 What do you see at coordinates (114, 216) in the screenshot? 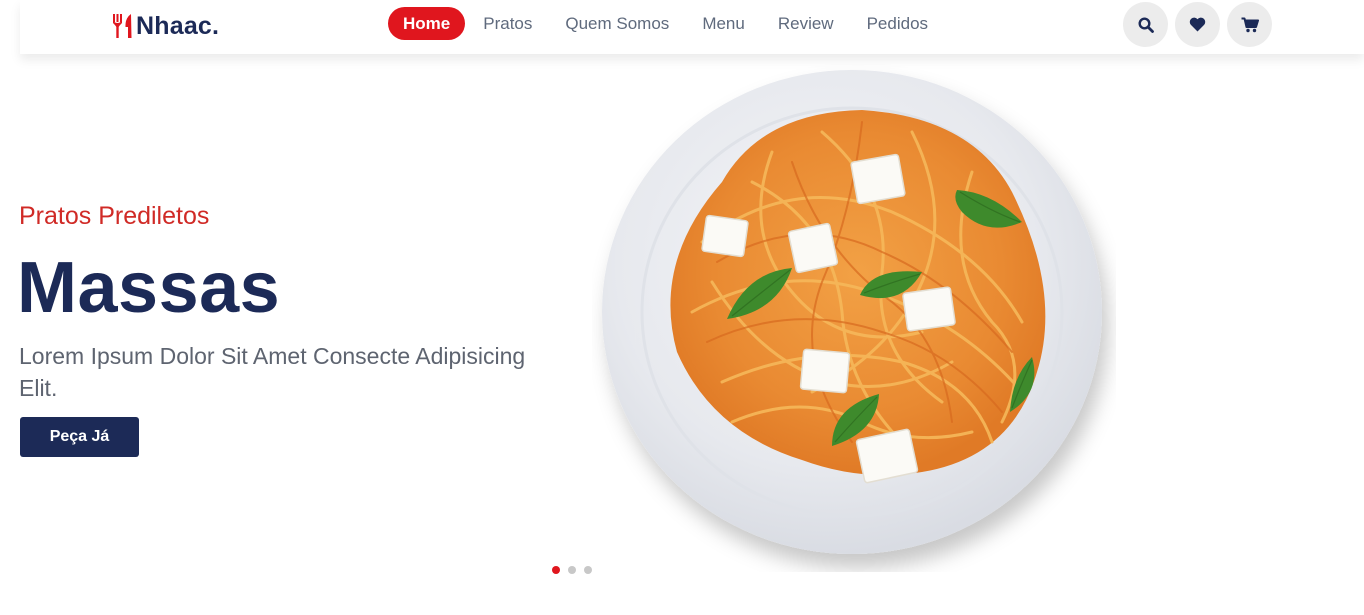
I see `hero-subtitle: Pratos Prediletos` at bounding box center [114, 216].